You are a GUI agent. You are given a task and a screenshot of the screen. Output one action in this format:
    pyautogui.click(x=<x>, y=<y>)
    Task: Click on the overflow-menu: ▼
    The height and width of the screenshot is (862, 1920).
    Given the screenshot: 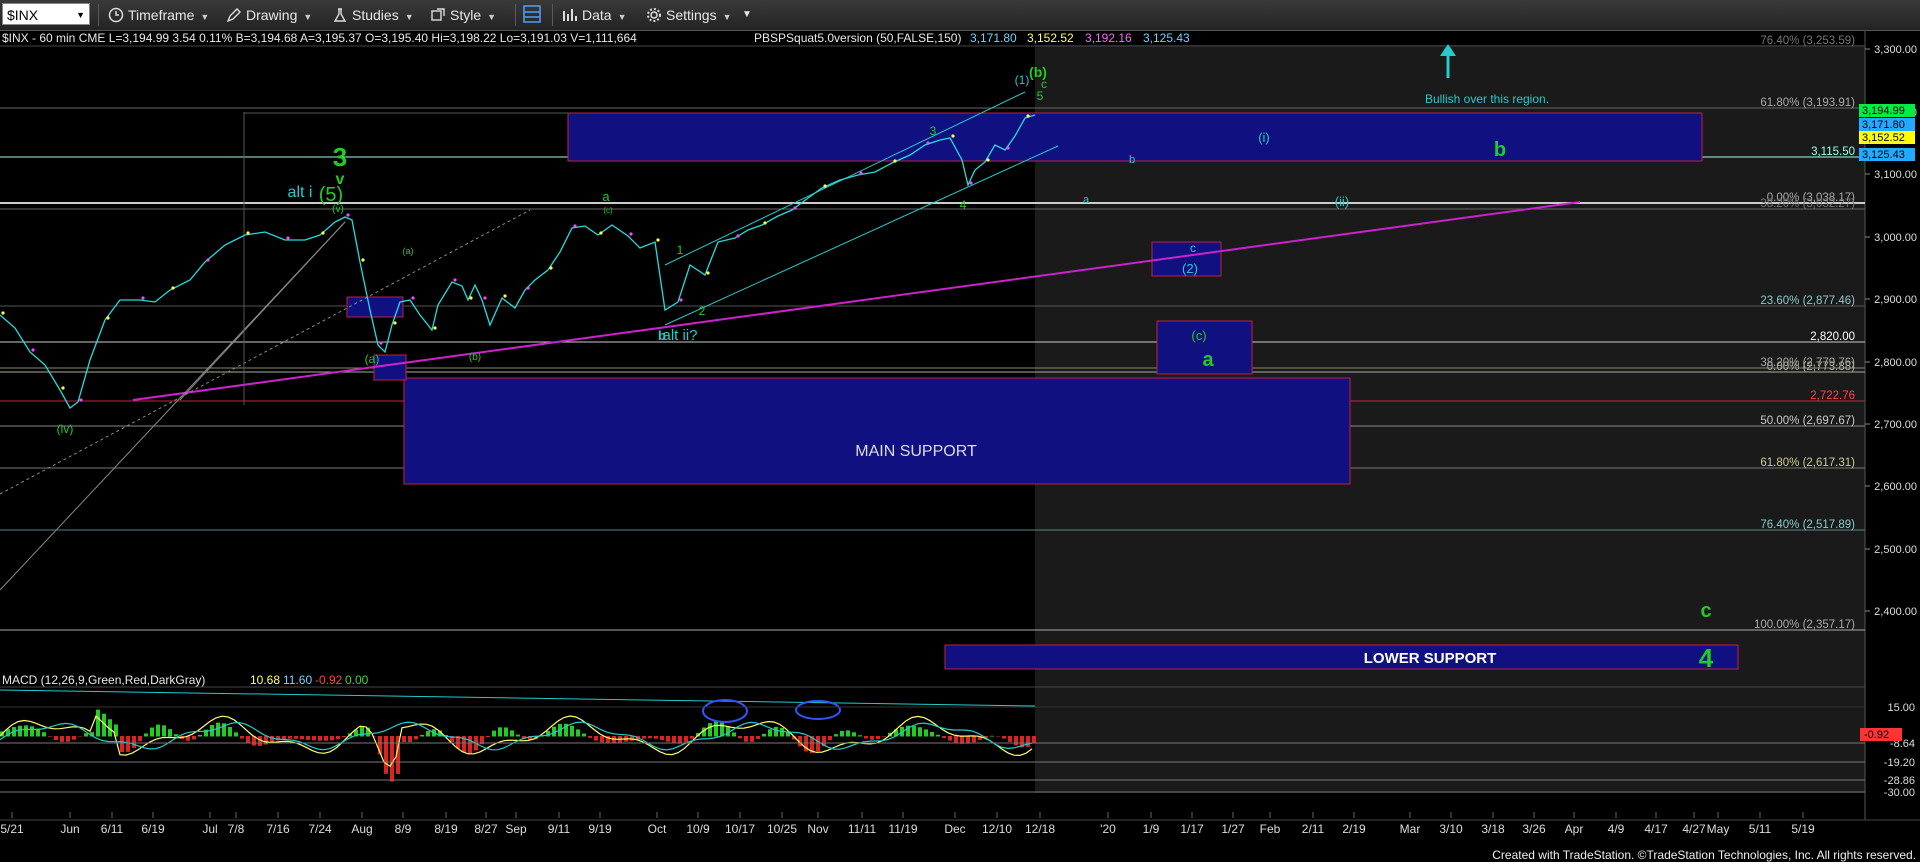 What is the action you would take?
    pyautogui.click(x=747, y=15)
    